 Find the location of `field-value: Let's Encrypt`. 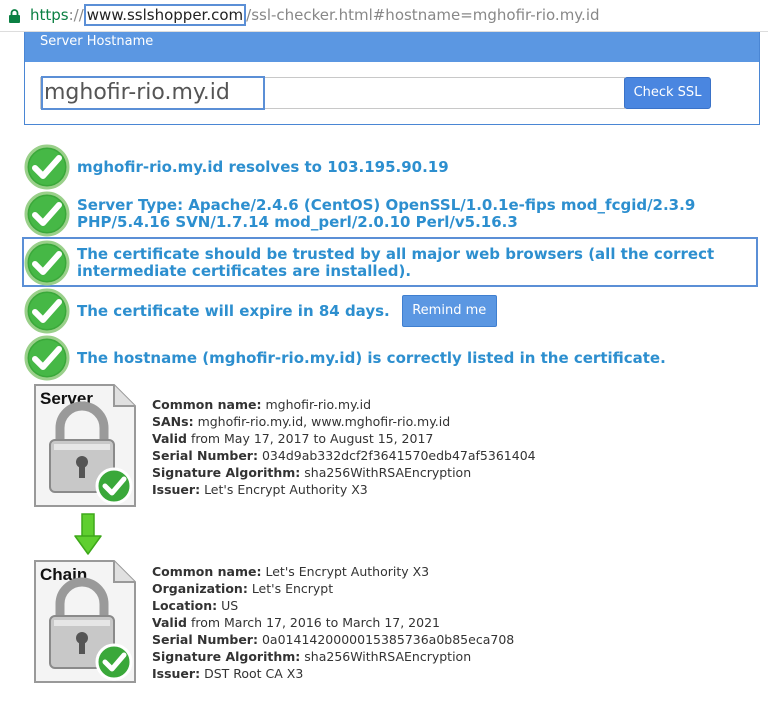

field-value: Let's Encrypt is located at coordinates (292, 588).